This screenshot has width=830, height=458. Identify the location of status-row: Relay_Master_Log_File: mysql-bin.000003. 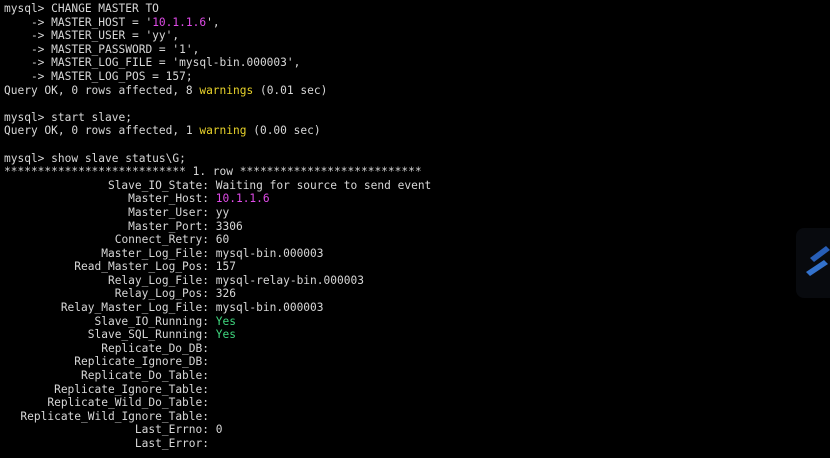
(417, 308).